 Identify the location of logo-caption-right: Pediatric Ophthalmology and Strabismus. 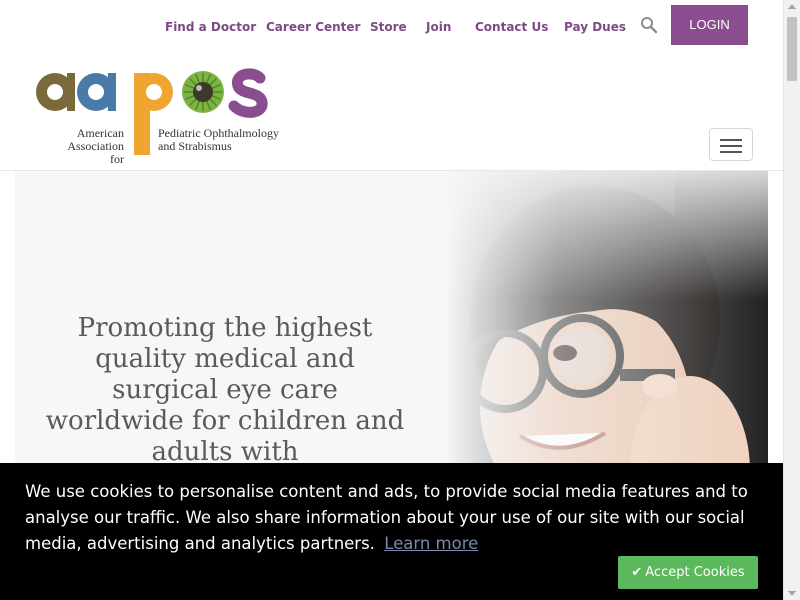
(223, 140).